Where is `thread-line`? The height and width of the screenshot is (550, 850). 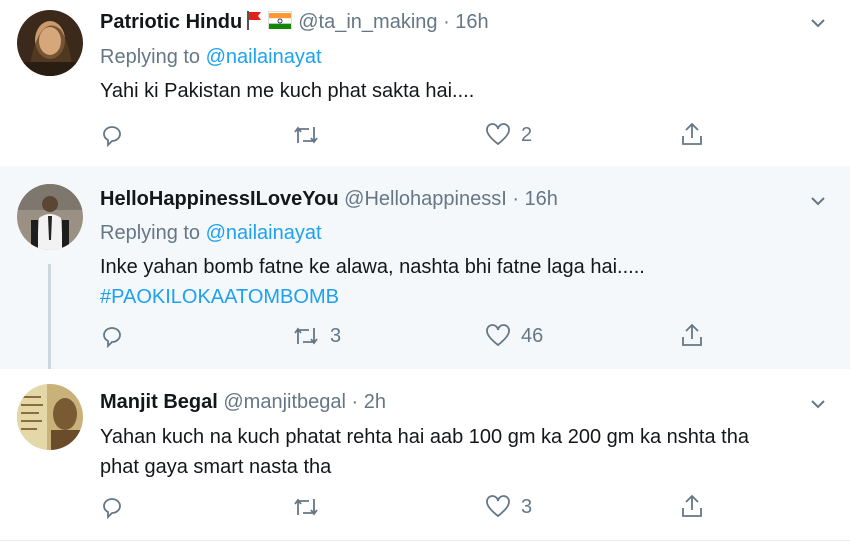 thread-line is located at coordinates (49, 316).